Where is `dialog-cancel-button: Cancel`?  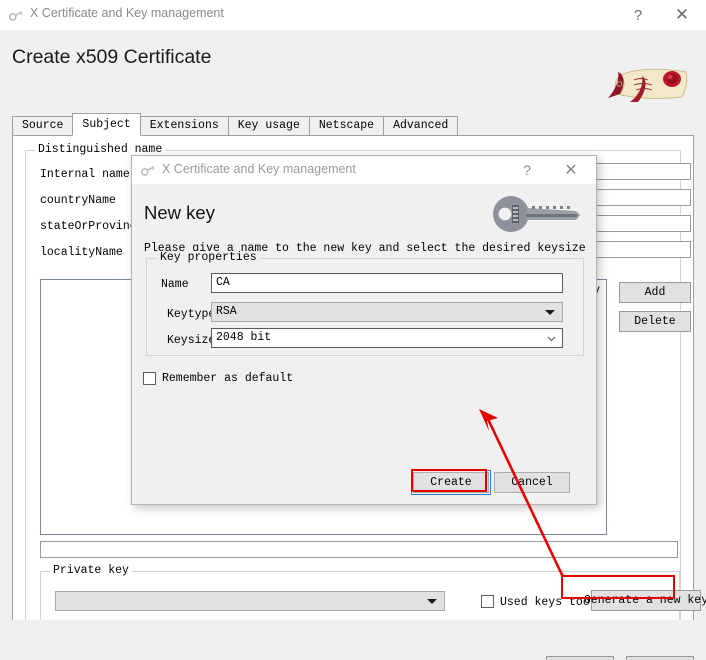 dialog-cancel-button: Cancel is located at coordinates (532, 482).